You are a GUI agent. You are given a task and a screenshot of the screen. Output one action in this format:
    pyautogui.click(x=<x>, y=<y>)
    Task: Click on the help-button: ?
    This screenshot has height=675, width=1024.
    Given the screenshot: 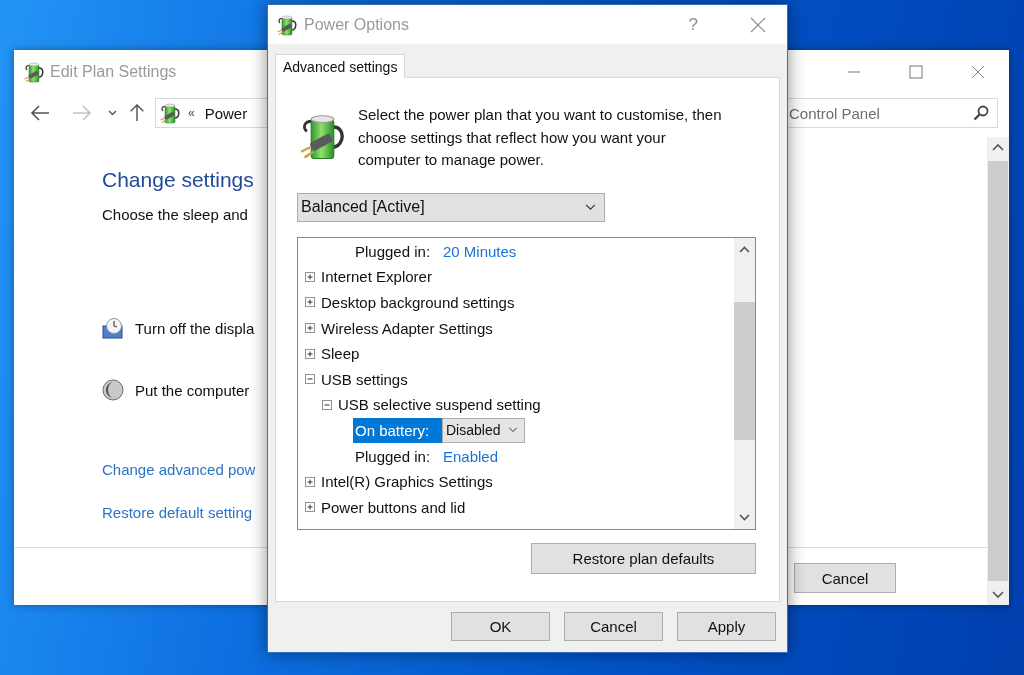 What is the action you would take?
    pyautogui.click(x=693, y=24)
    